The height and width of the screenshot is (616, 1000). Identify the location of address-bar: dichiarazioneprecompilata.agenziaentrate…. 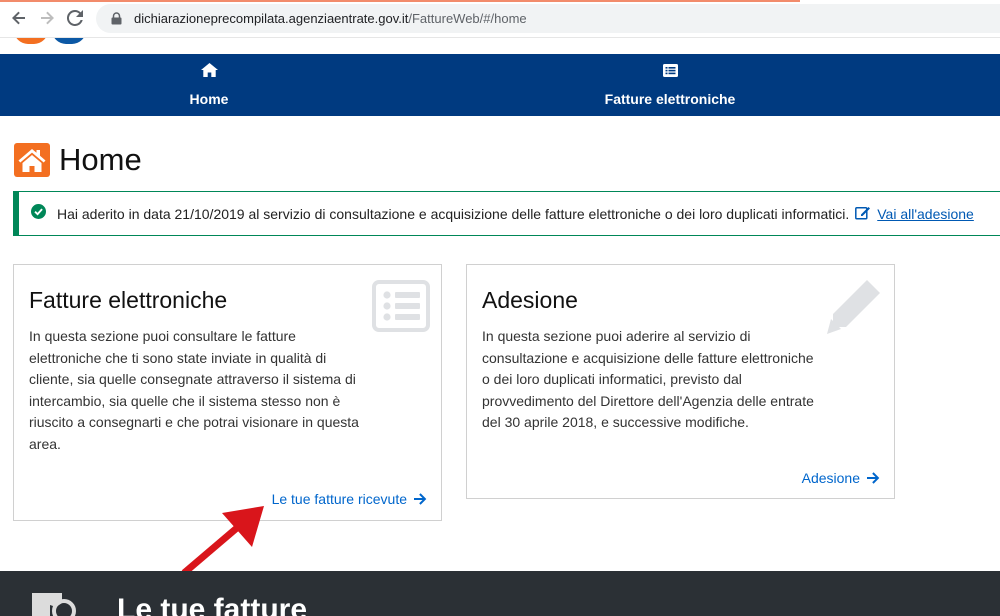
(548, 18).